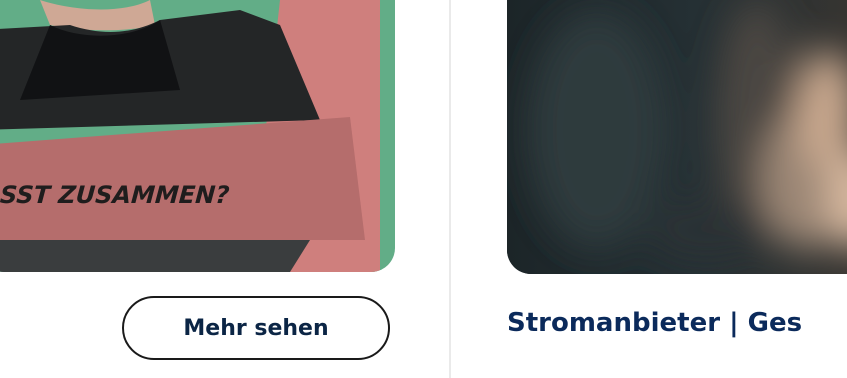 This screenshot has width=847, height=378. Describe the element at coordinates (115, 195) in the screenshot. I see `thumbnail-banner-text: SST ZUSAMMEN?` at that location.